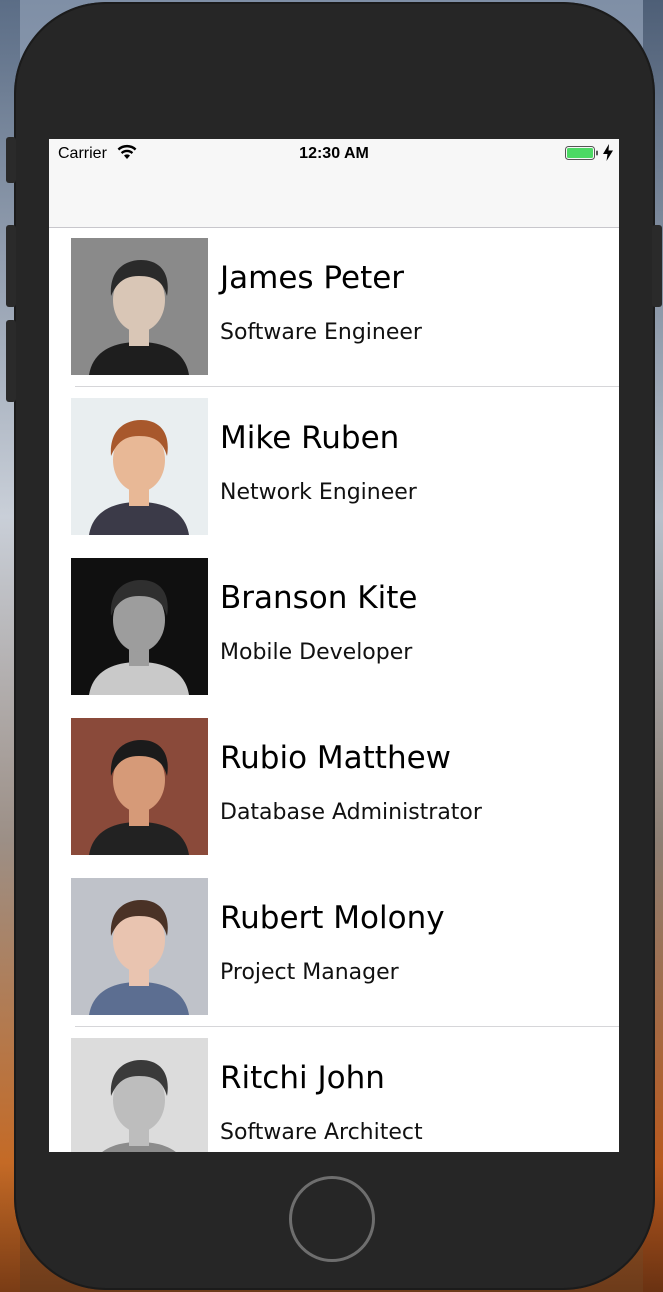  Describe the element at coordinates (11, 361) in the screenshot. I see `volume-down-button` at that location.